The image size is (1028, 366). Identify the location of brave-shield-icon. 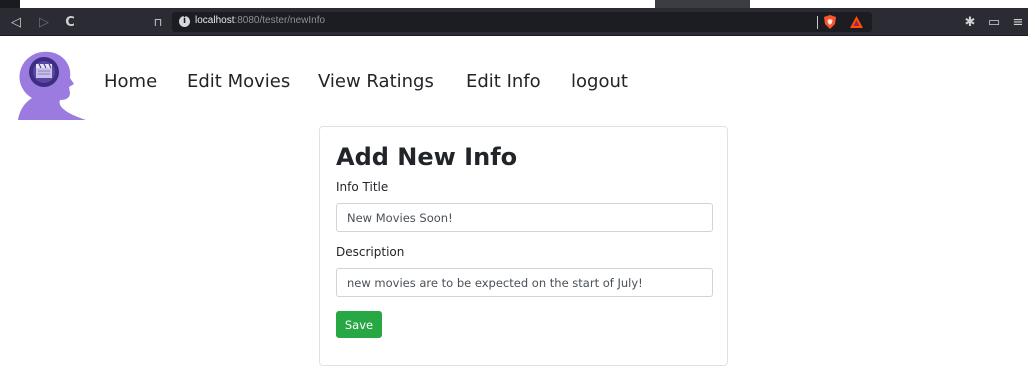
(830, 22).